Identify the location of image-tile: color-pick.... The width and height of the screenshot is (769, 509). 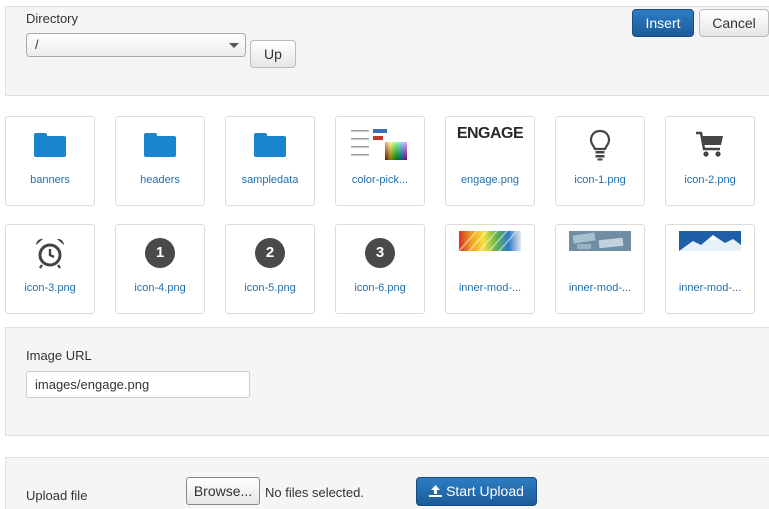
(380, 161).